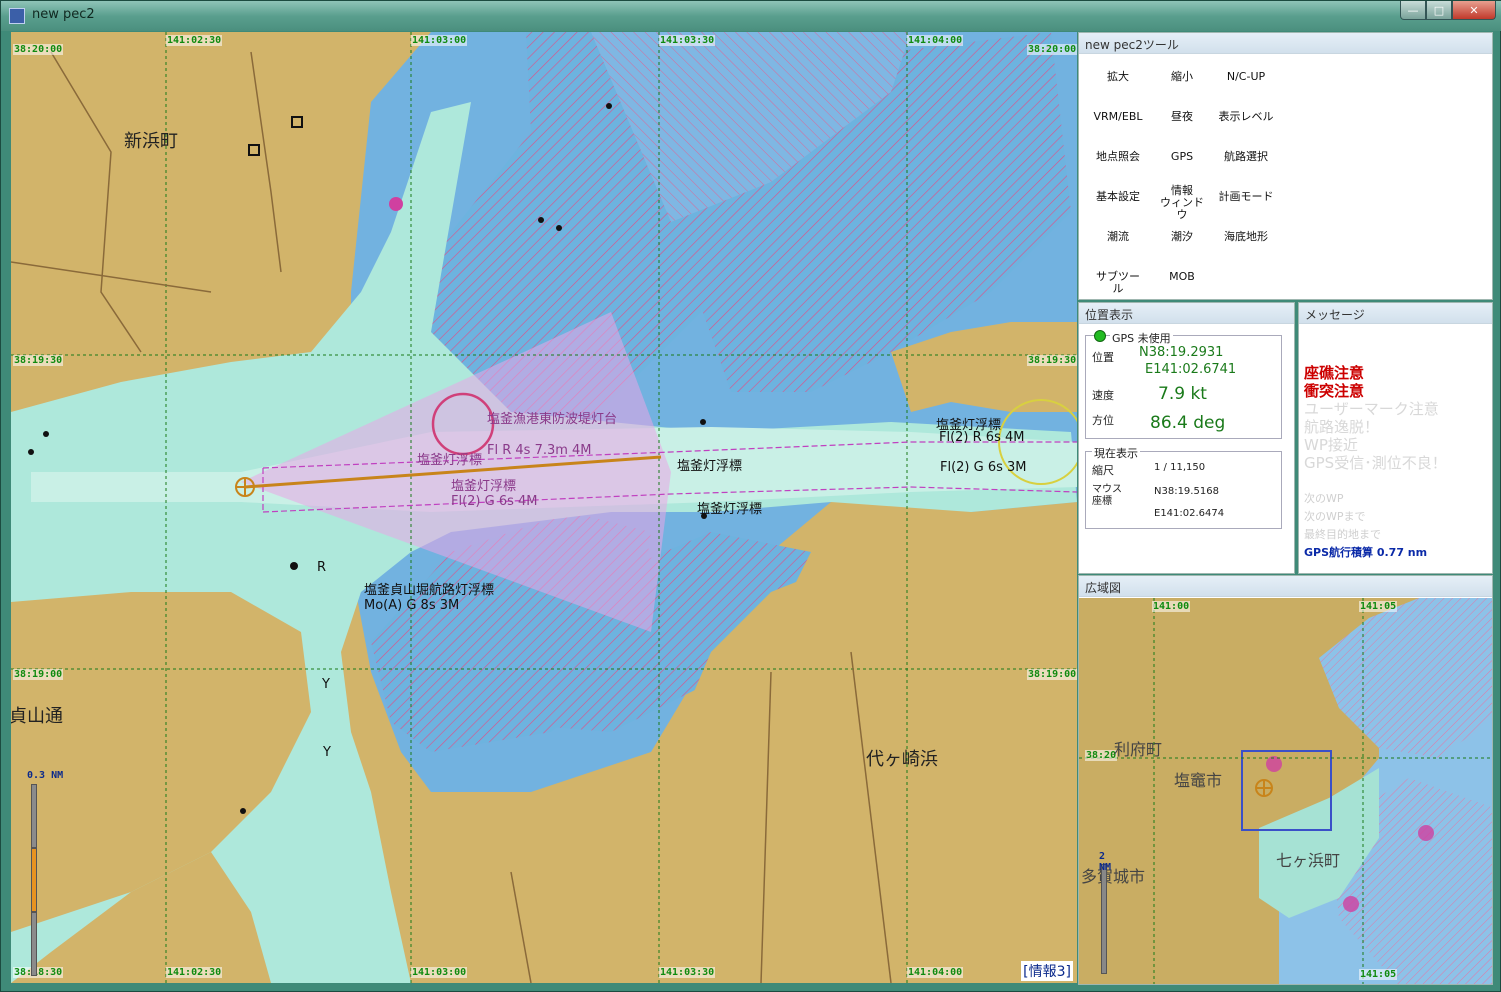 The width and height of the screenshot is (1501, 992). I want to click on info-tag: [情報3], so click(1047, 971).